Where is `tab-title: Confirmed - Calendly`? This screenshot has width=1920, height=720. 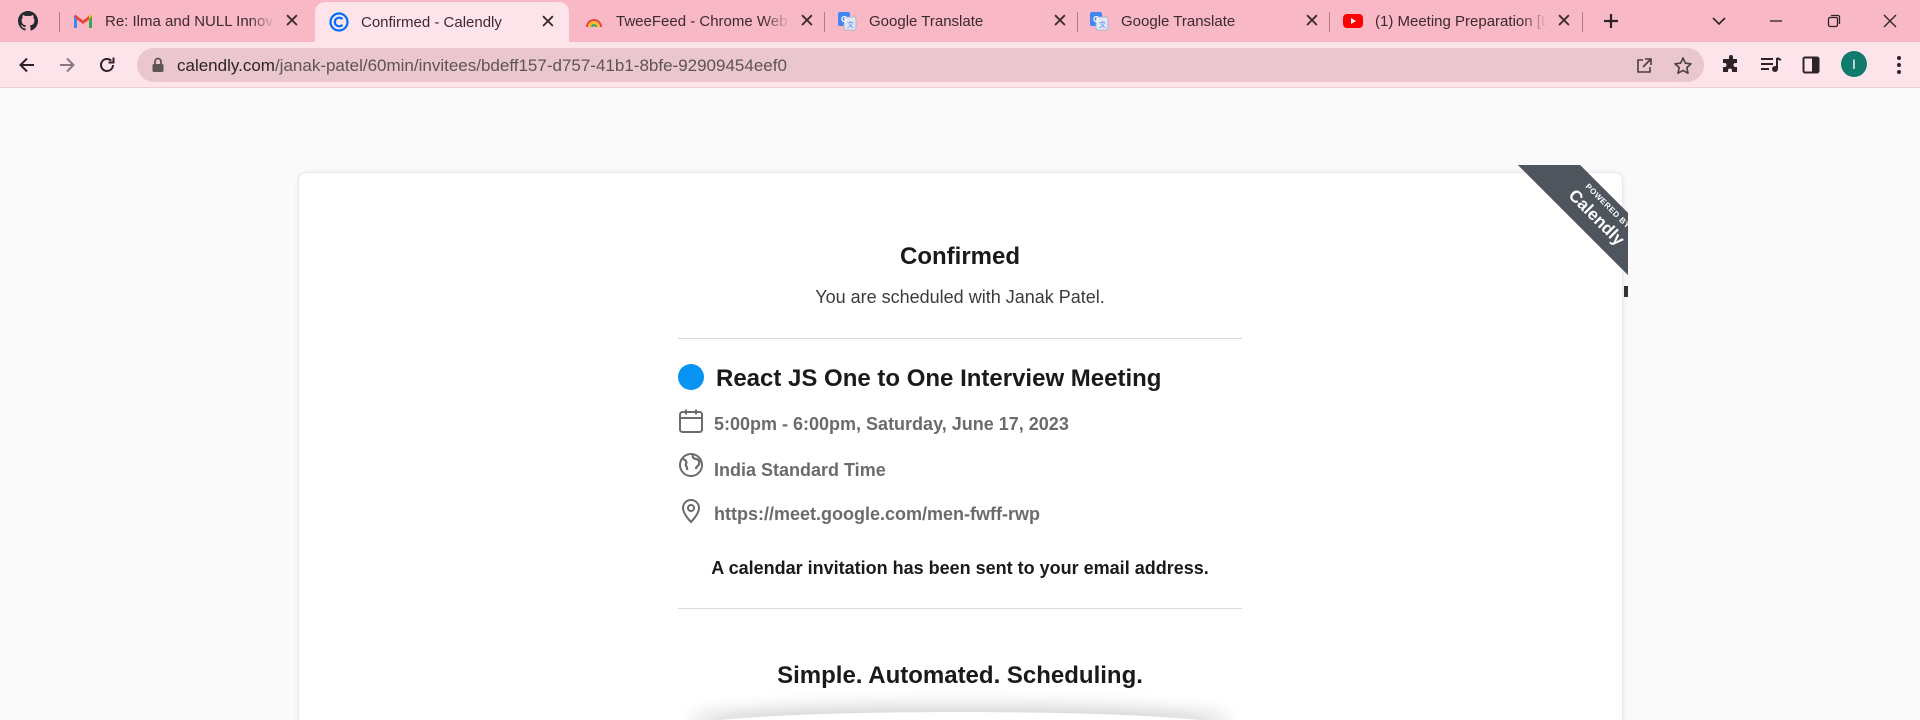 tab-title: Confirmed - Calendly is located at coordinates (431, 22).